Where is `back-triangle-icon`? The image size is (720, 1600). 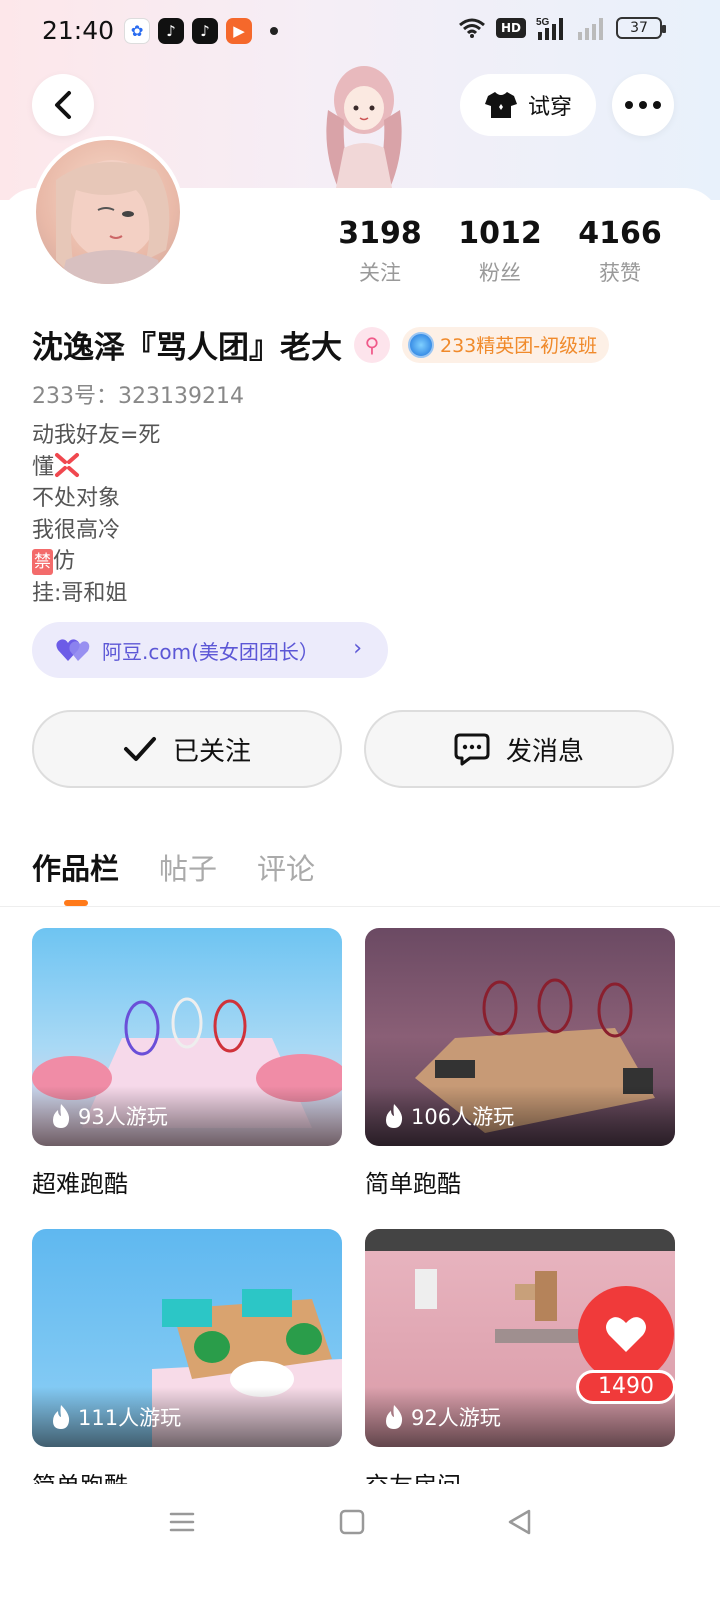 back-triangle-icon is located at coordinates (520, 1522).